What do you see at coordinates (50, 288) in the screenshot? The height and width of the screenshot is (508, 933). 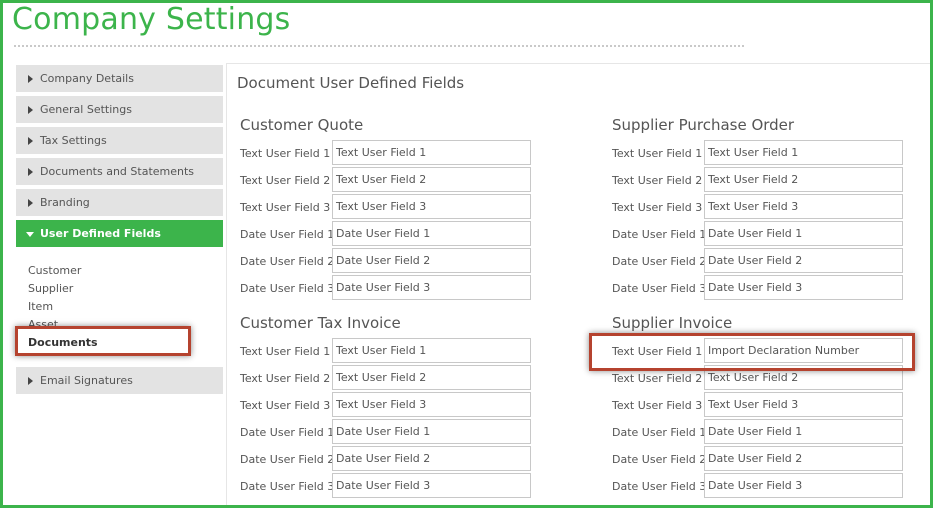 I see `subitem-supplier: Supplier` at bounding box center [50, 288].